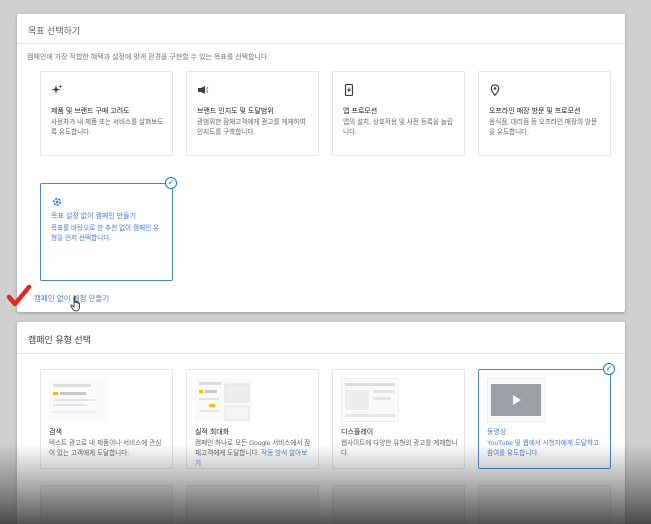 This screenshot has width=651, height=524. Describe the element at coordinates (78, 400) in the screenshot. I see `search-illustration-icon` at that location.